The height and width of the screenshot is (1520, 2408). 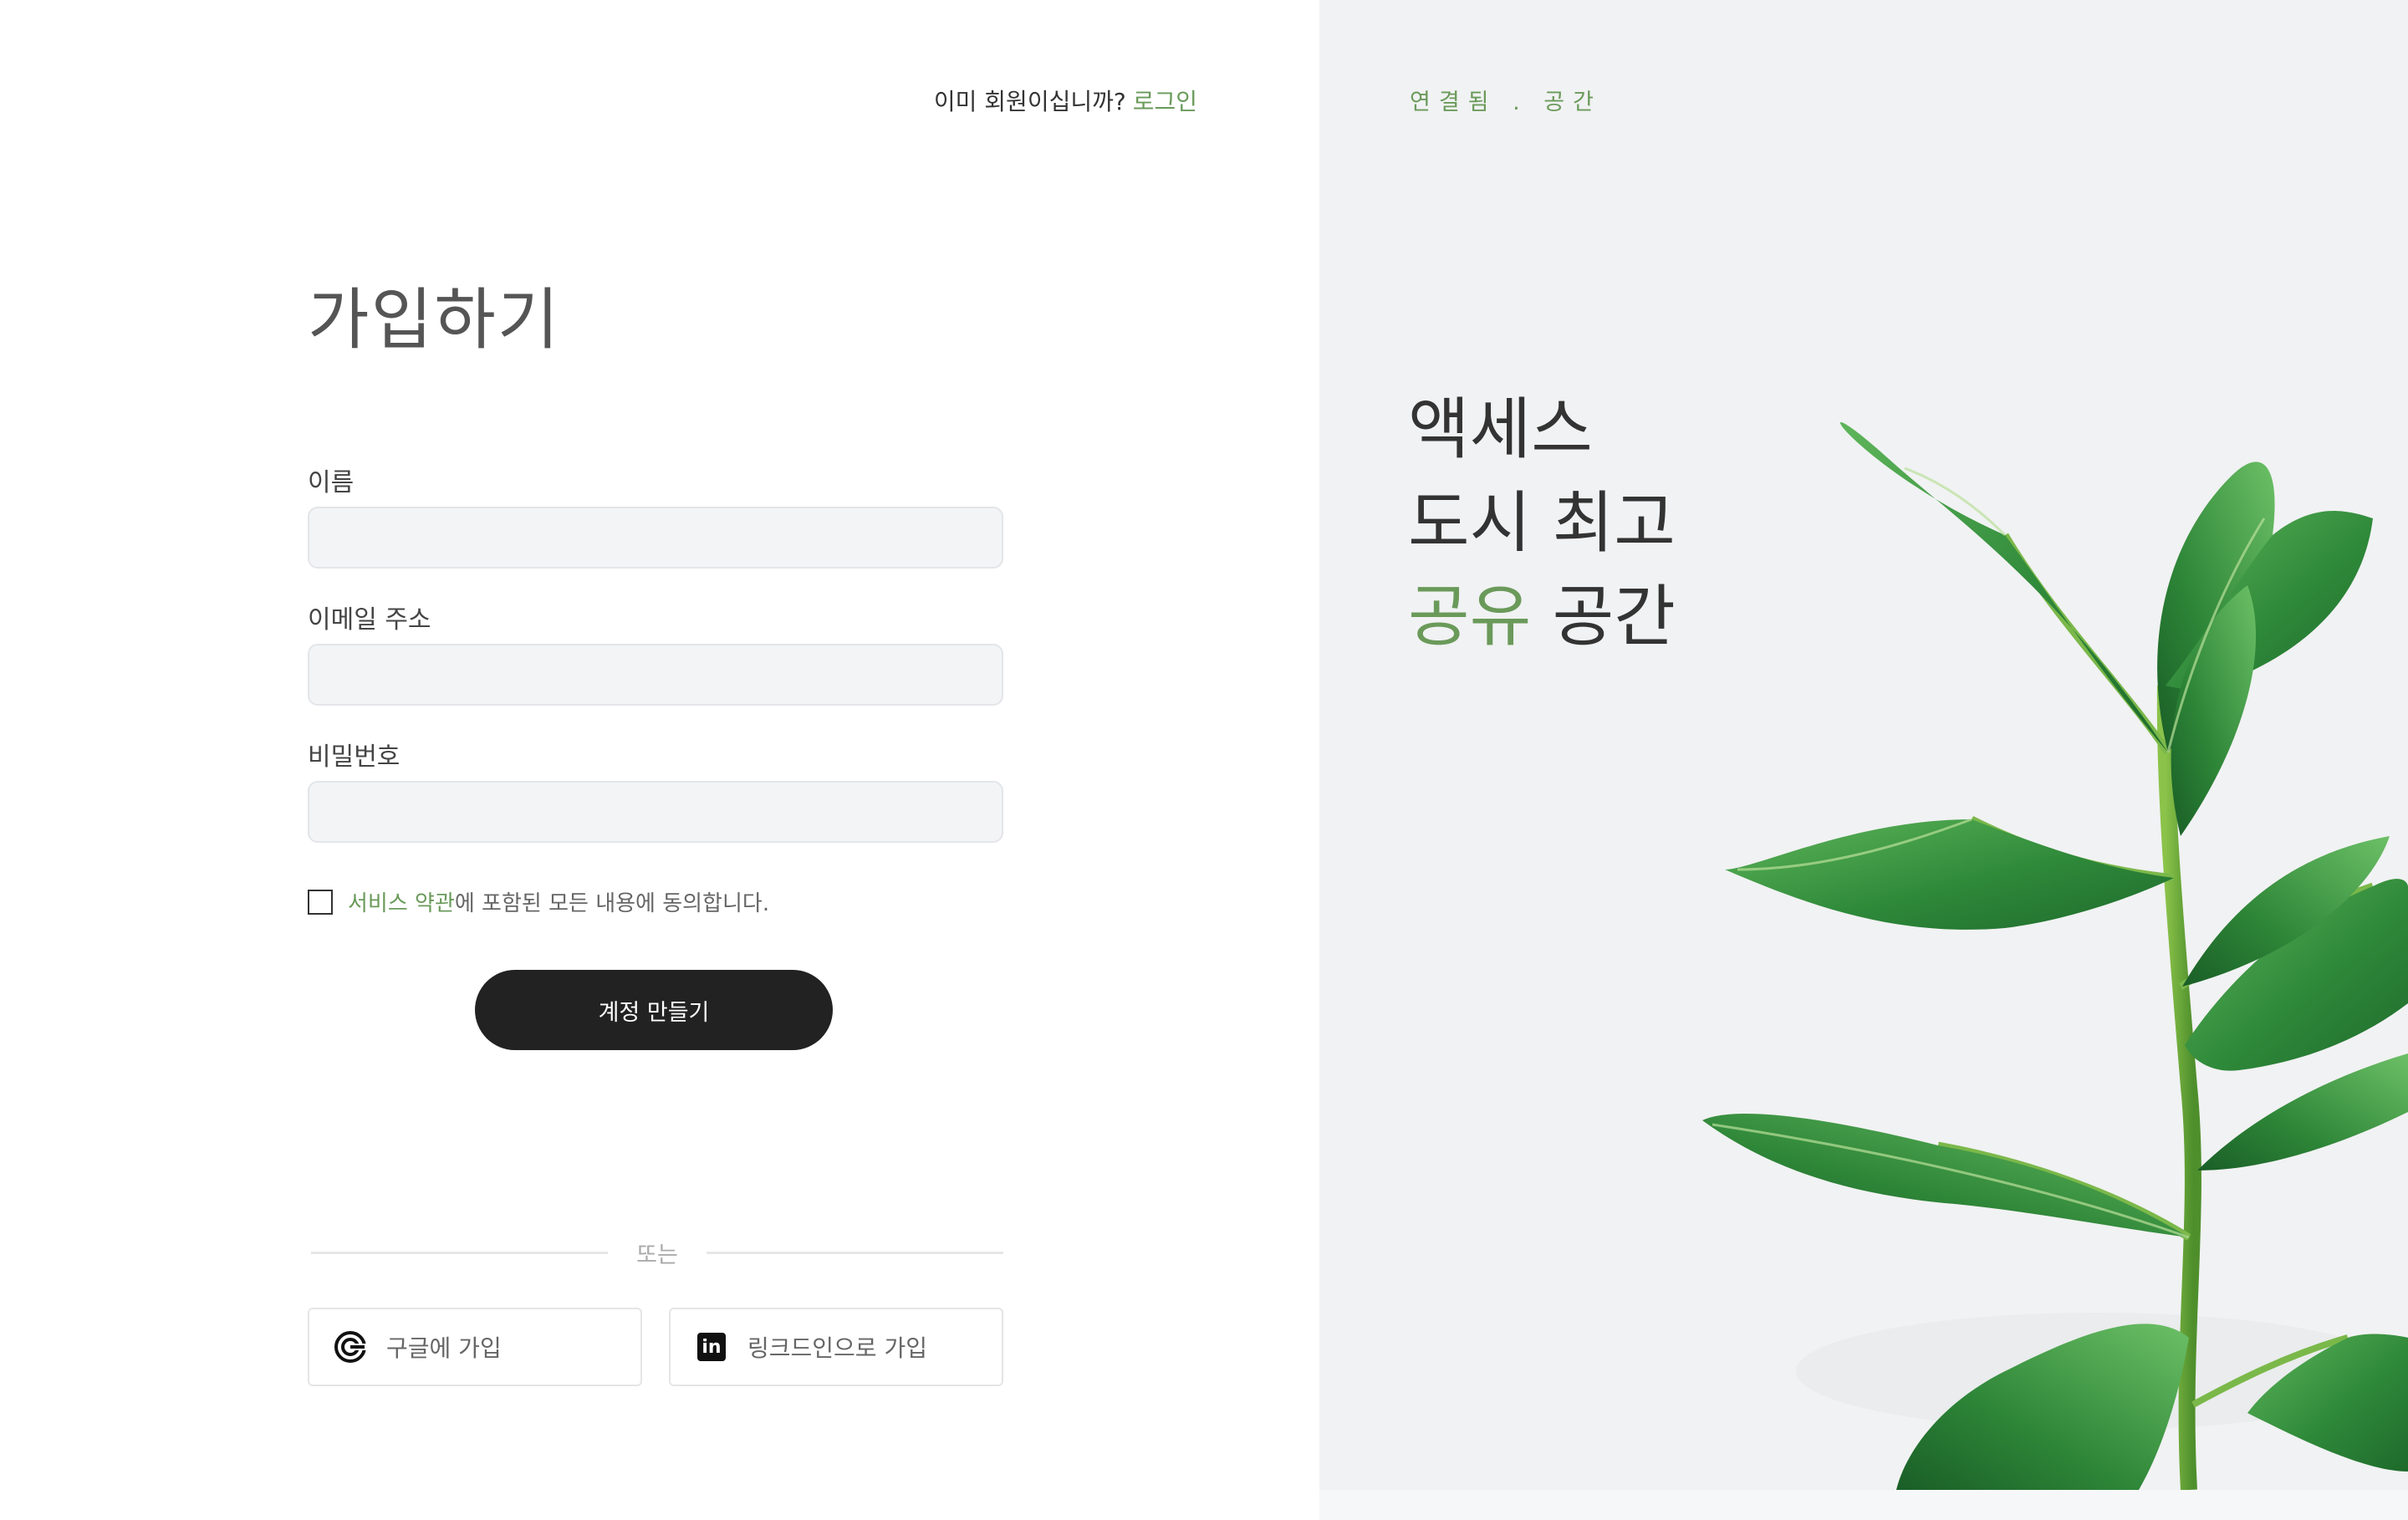 I want to click on linkedin-signup-label: 링크드인으로 가입, so click(x=837, y=1348).